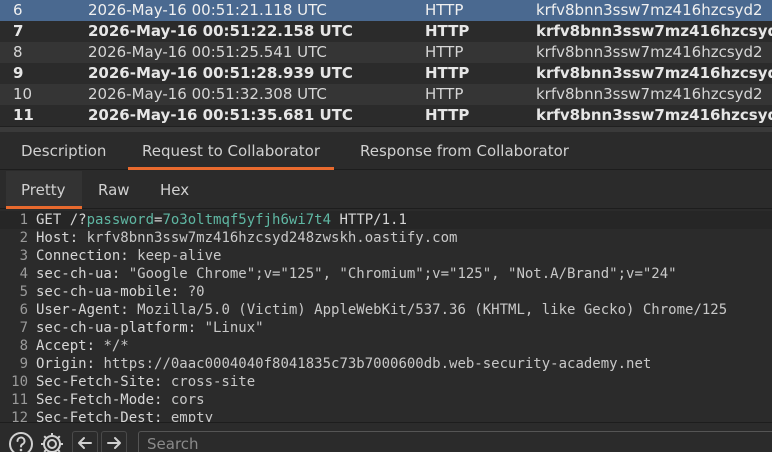 This screenshot has width=772, height=452. I want to click on row-time: 2026-May-16 00:51:22.158 UTC, so click(220, 31).